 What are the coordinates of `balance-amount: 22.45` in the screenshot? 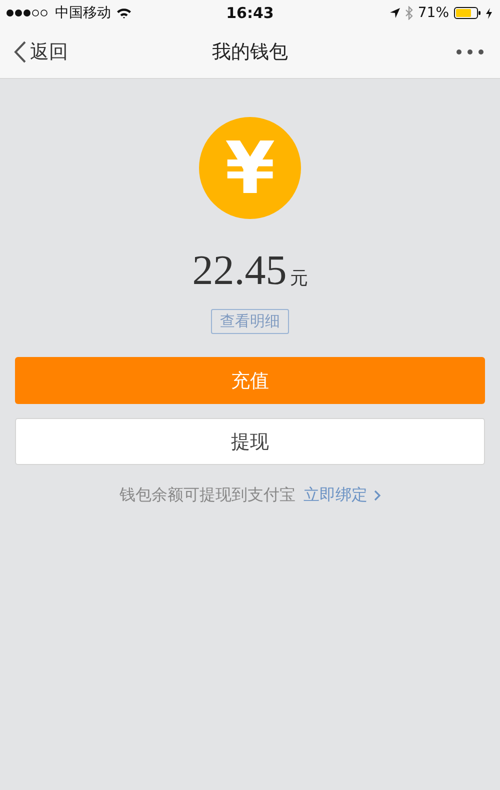 It's located at (239, 271).